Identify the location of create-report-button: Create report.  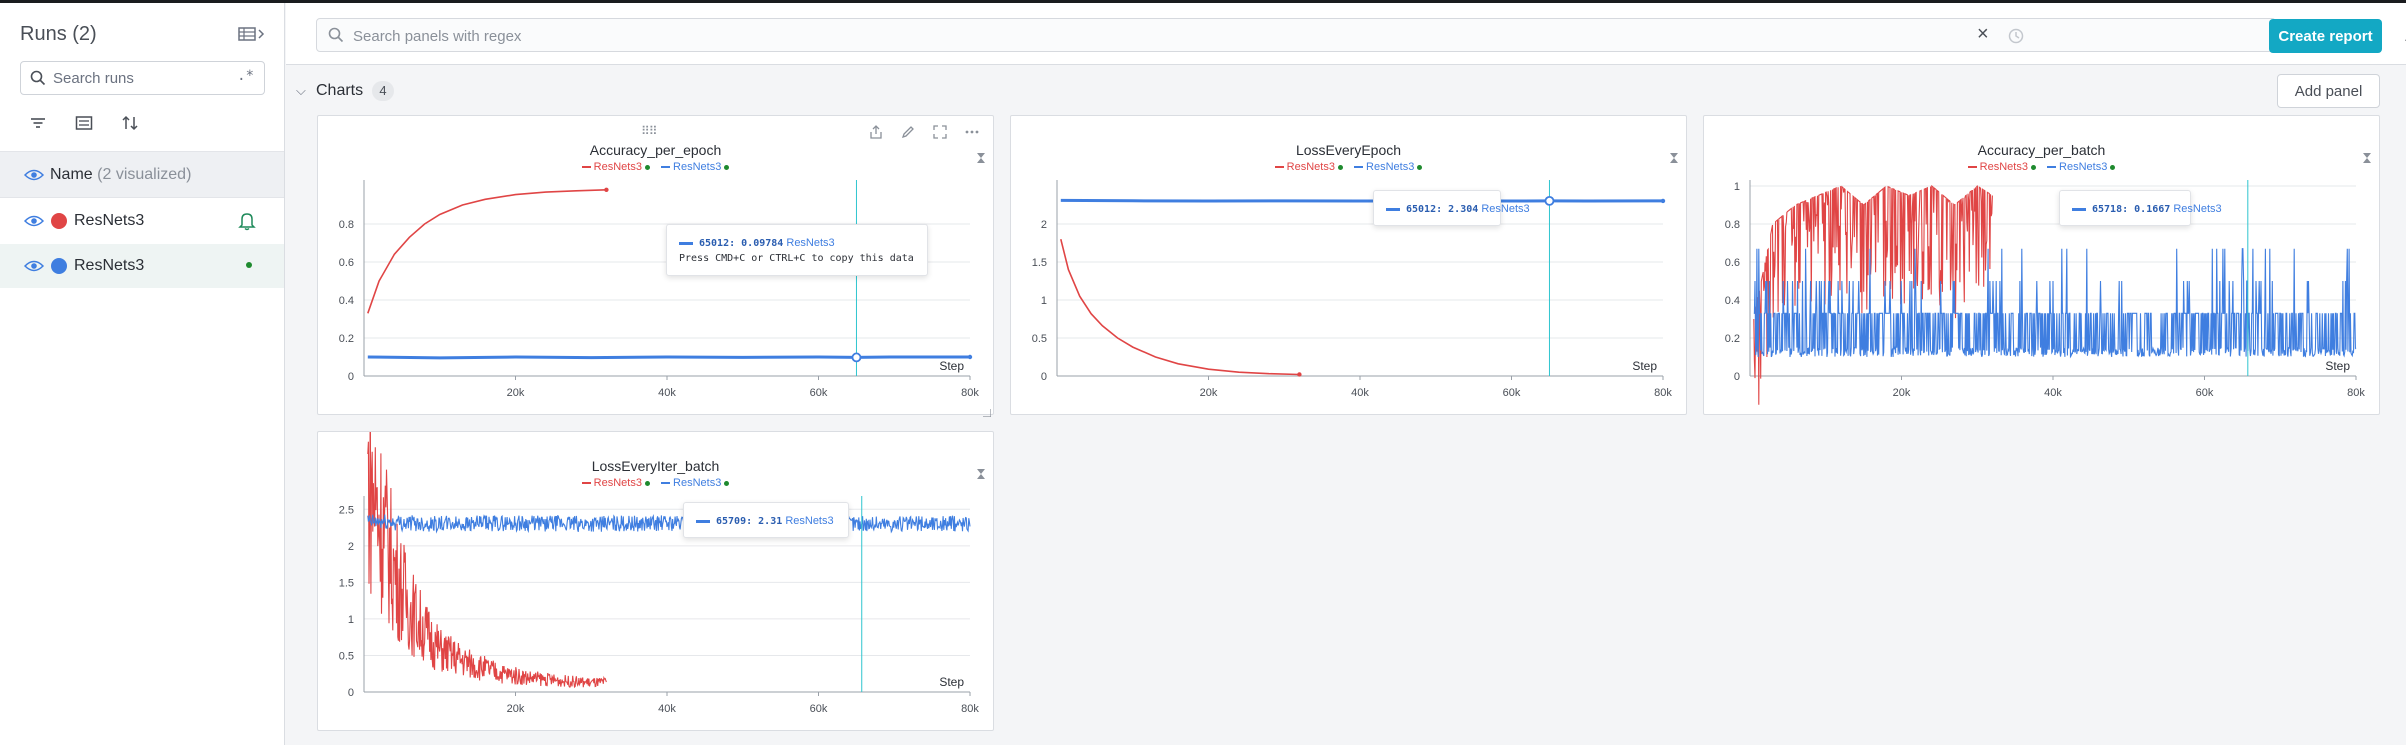
(2325, 36).